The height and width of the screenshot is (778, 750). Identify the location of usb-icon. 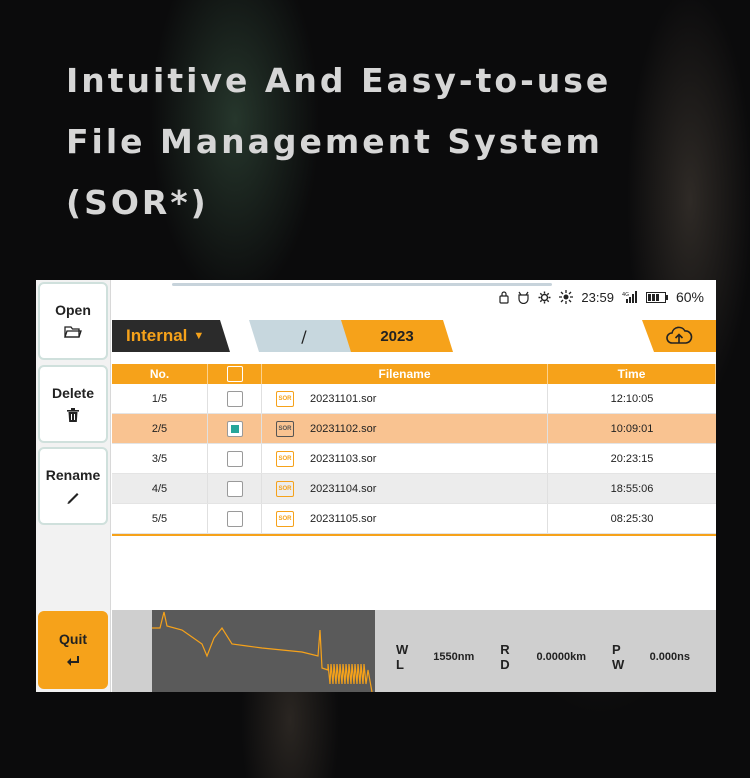
(524, 297).